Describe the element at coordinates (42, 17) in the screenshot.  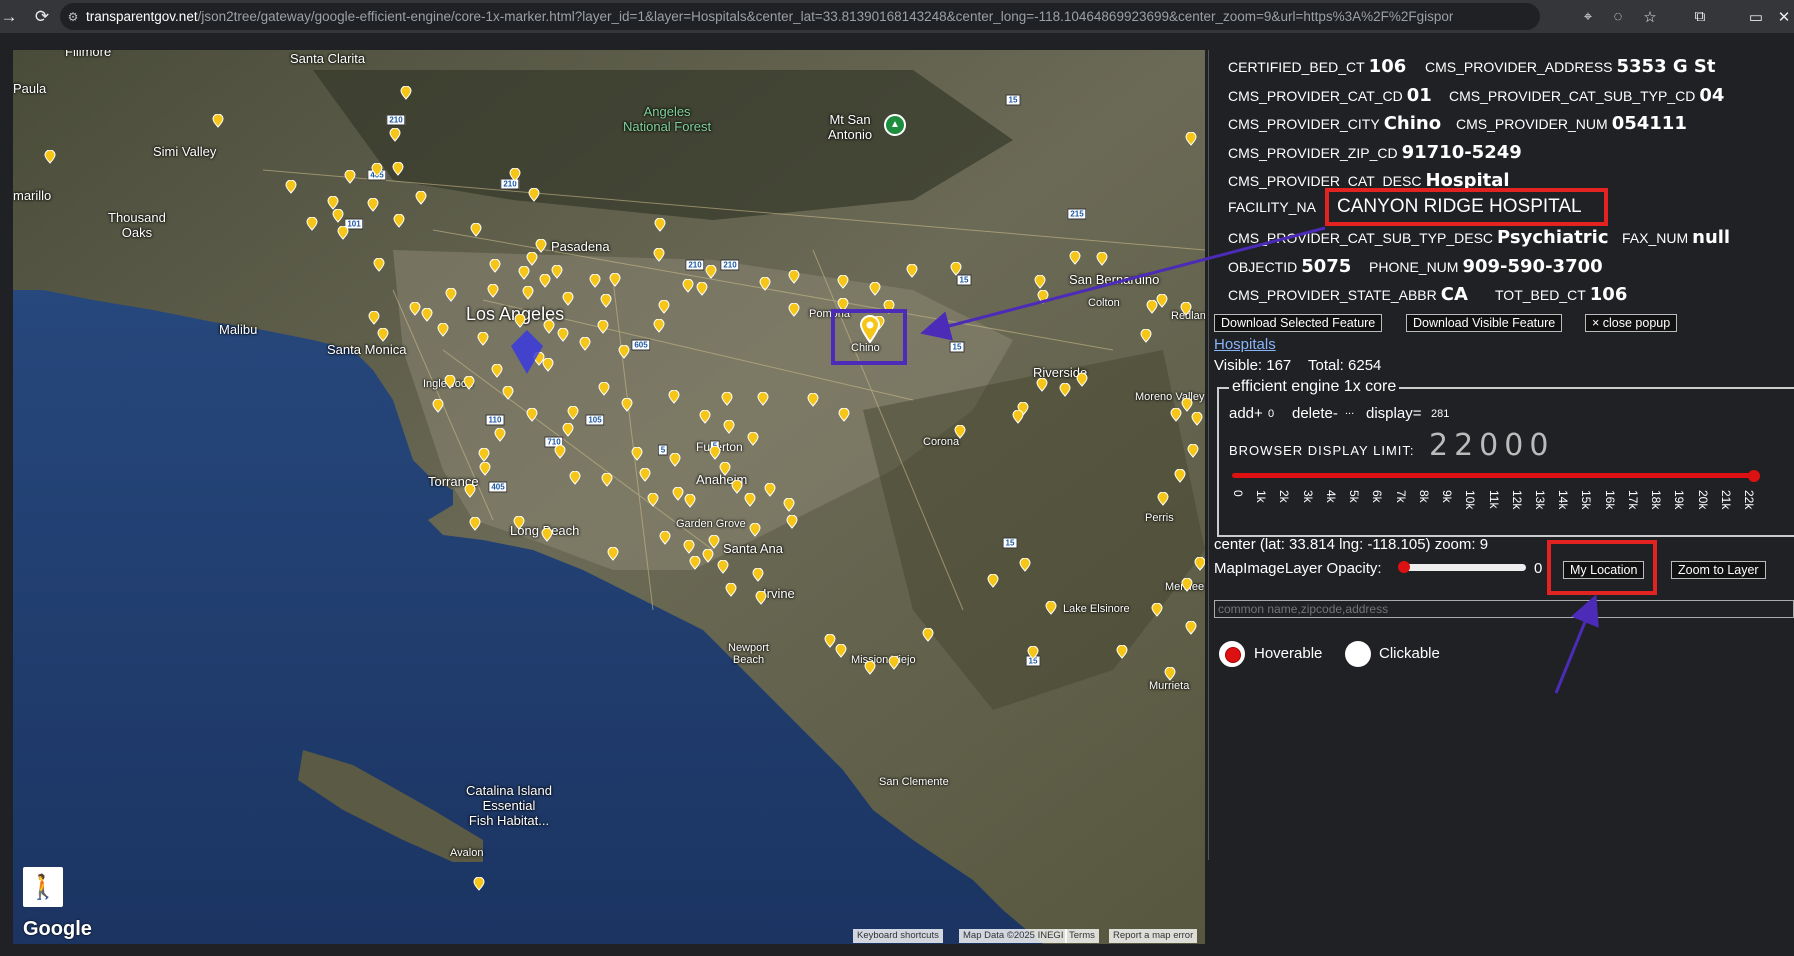
I see `reload-icon: ⟳` at that location.